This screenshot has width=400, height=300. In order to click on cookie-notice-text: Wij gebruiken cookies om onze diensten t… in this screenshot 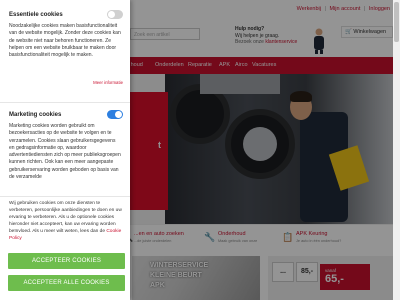, I will do `click(65, 218)`.